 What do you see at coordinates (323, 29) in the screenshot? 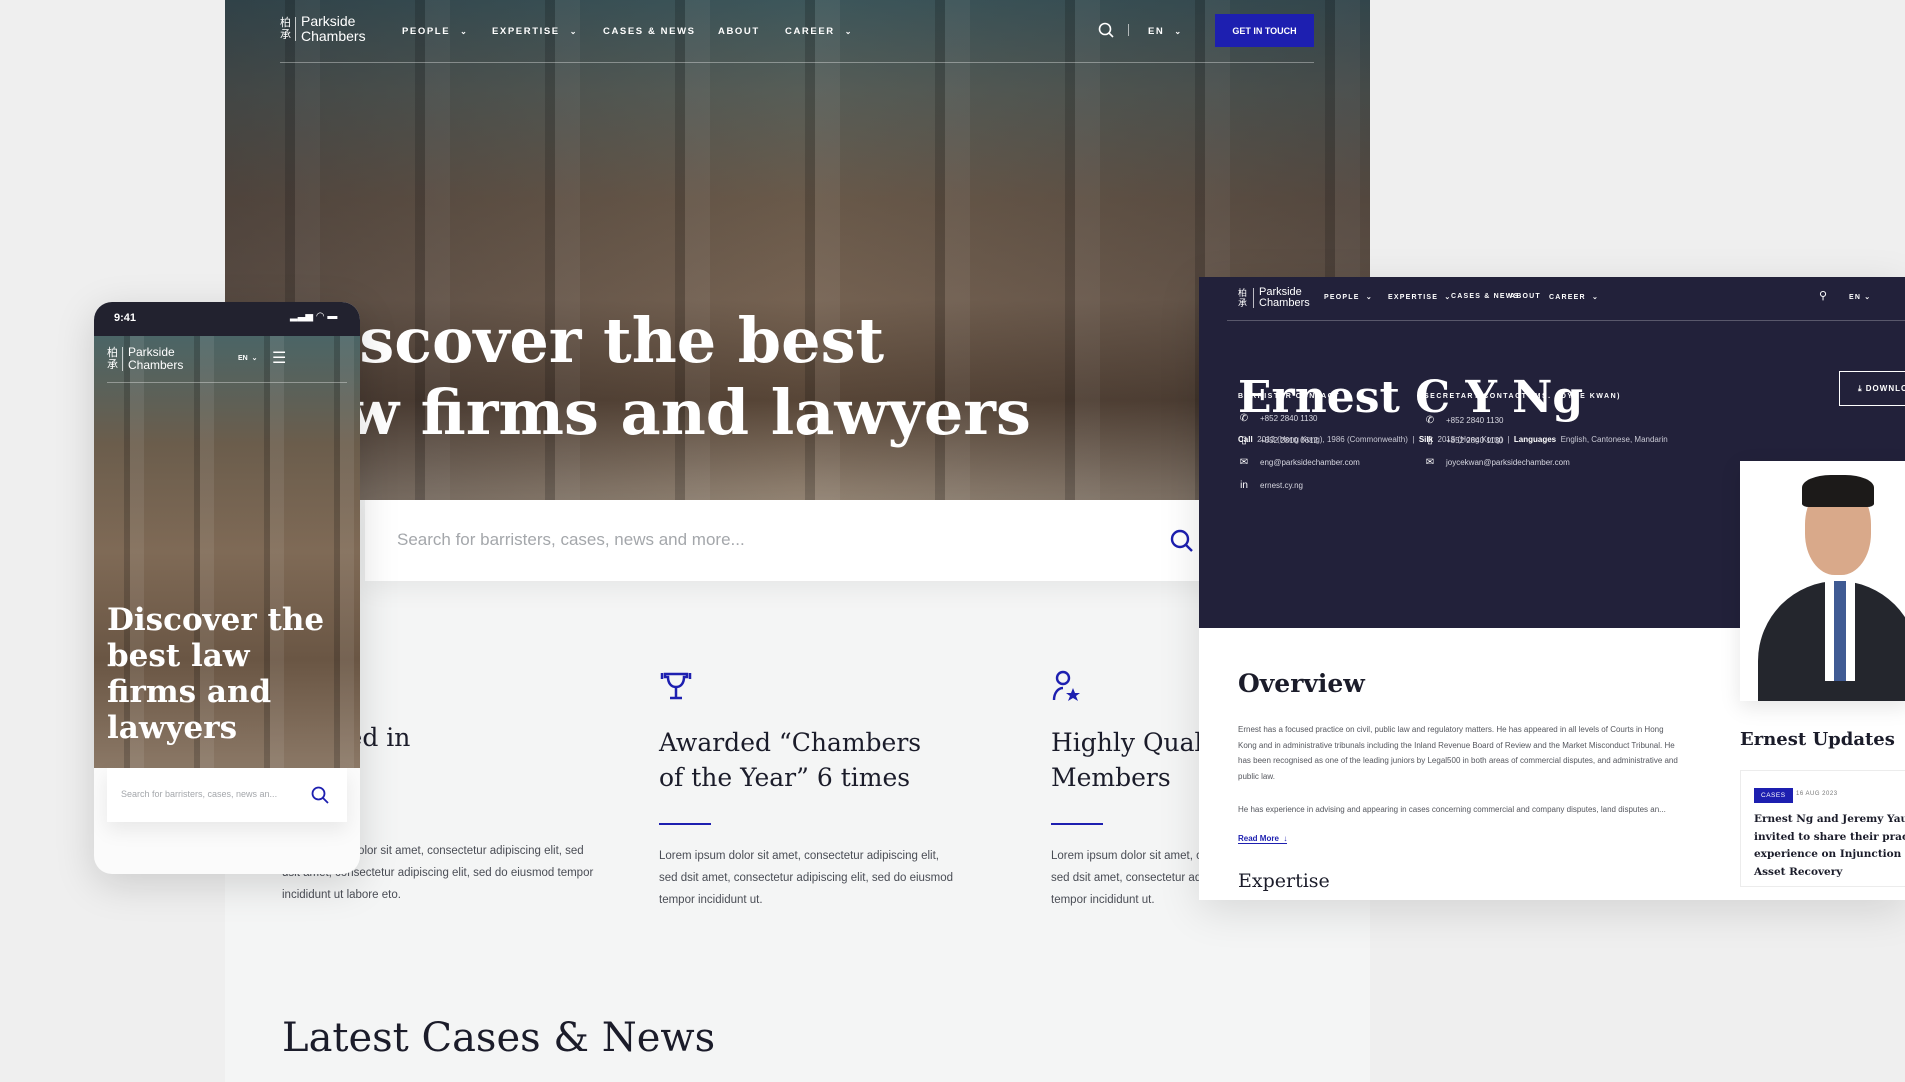
I see `logo: 柏承 Parkside Chambers` at bounding box center [323, 29].